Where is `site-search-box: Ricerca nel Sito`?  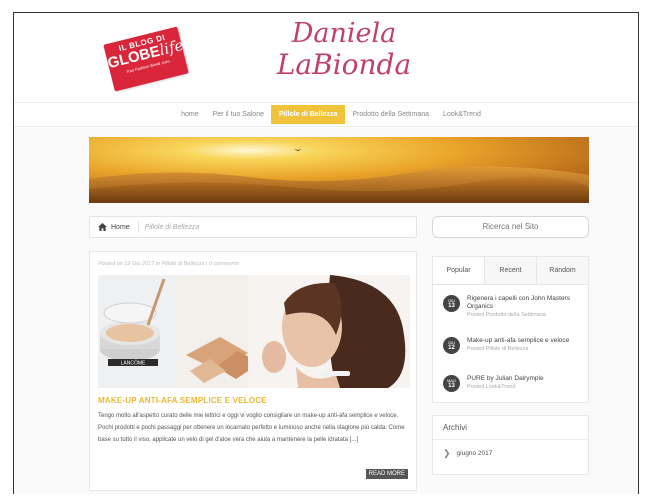 site-search-box: Ricerca nel Sito is located at coordinates (510, 227).